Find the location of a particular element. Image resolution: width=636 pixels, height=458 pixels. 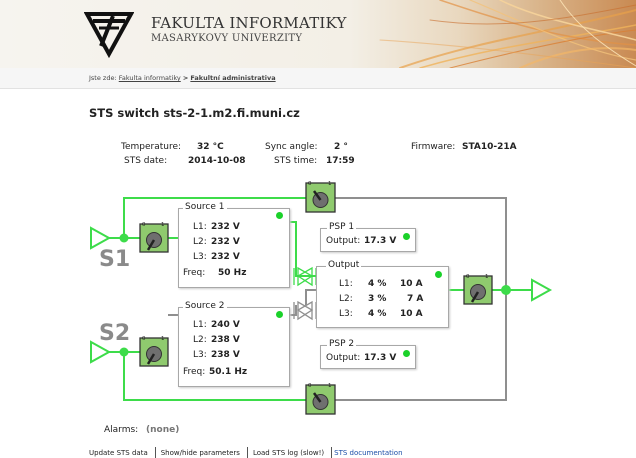

source2-l2-value: 238 V is located at coordinates (225, 340).